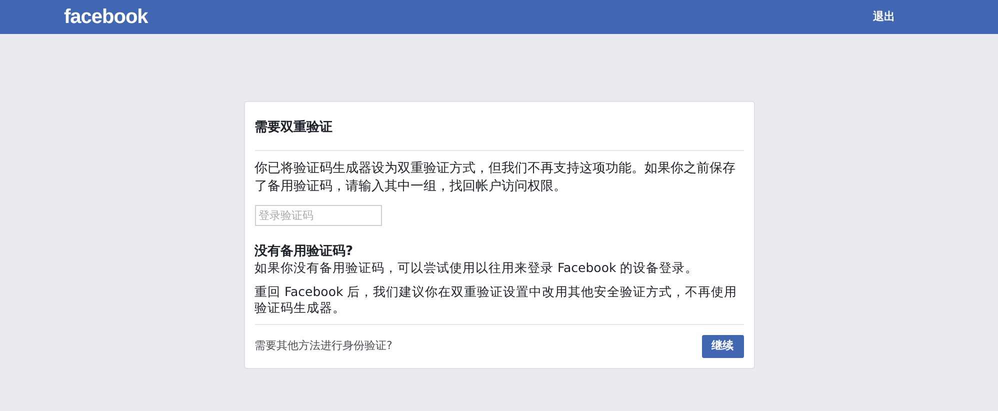 This screenshot has width=998, height=411. Describe the element at coordinates (318, 215) in the screenshot. I see `code-field: 登录验证码` at that location.